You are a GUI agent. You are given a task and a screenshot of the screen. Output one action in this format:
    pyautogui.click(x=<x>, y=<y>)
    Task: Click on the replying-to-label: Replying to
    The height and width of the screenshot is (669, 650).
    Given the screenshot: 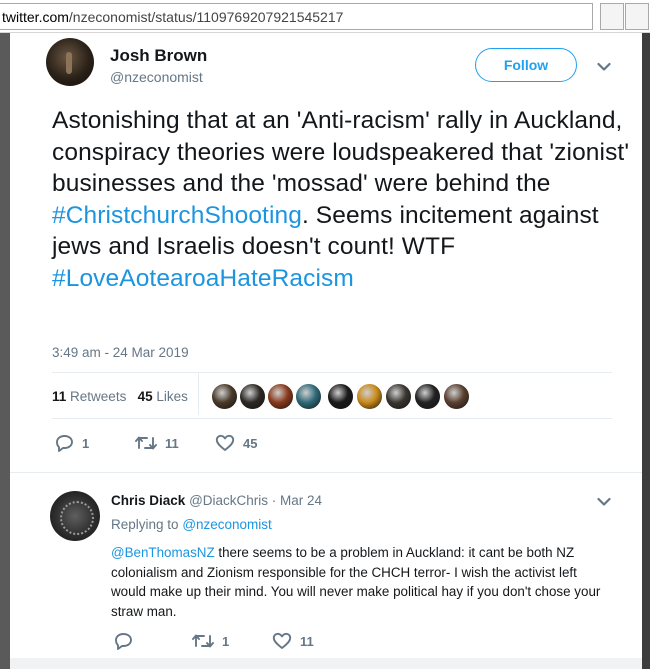 What is the action you would take?
    pyautogui.click(x=145, y=524)
    